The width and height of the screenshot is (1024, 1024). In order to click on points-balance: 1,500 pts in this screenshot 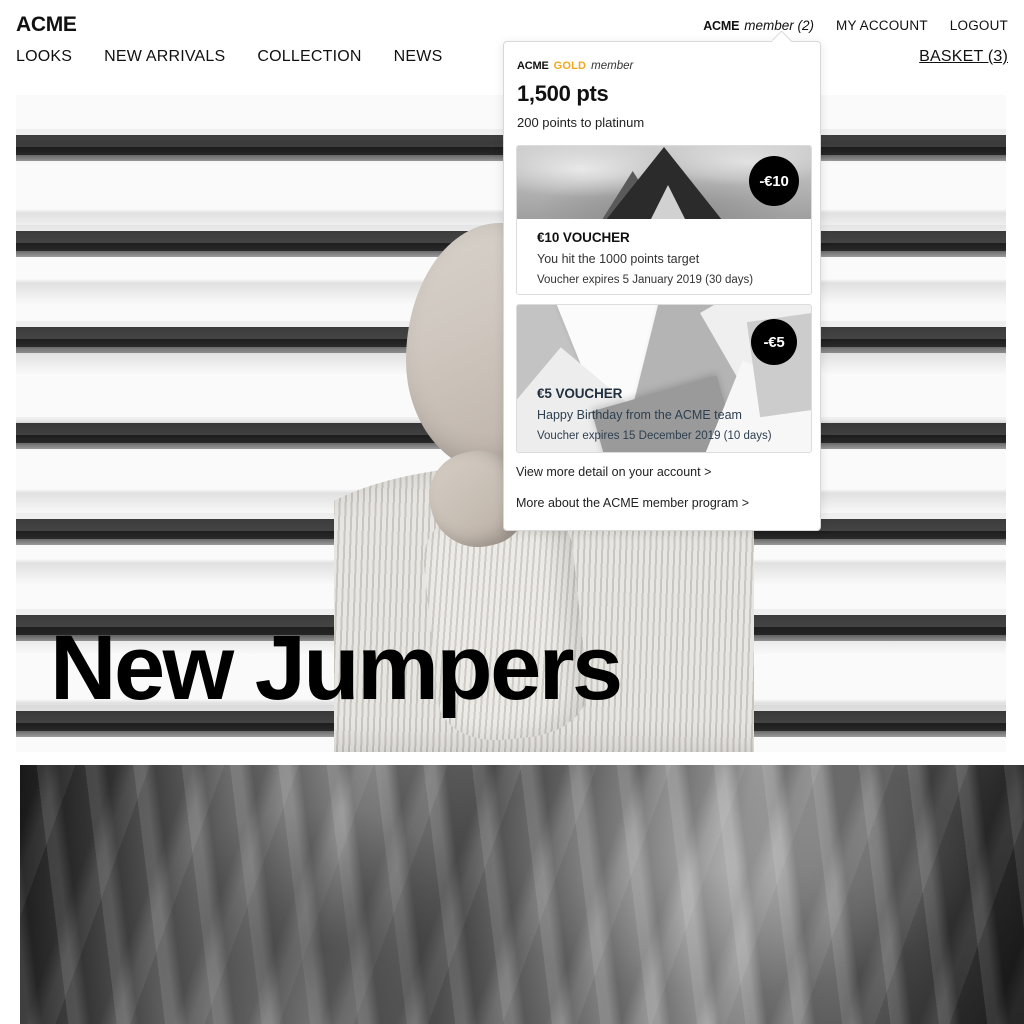, I will do `click(563, 93)`.